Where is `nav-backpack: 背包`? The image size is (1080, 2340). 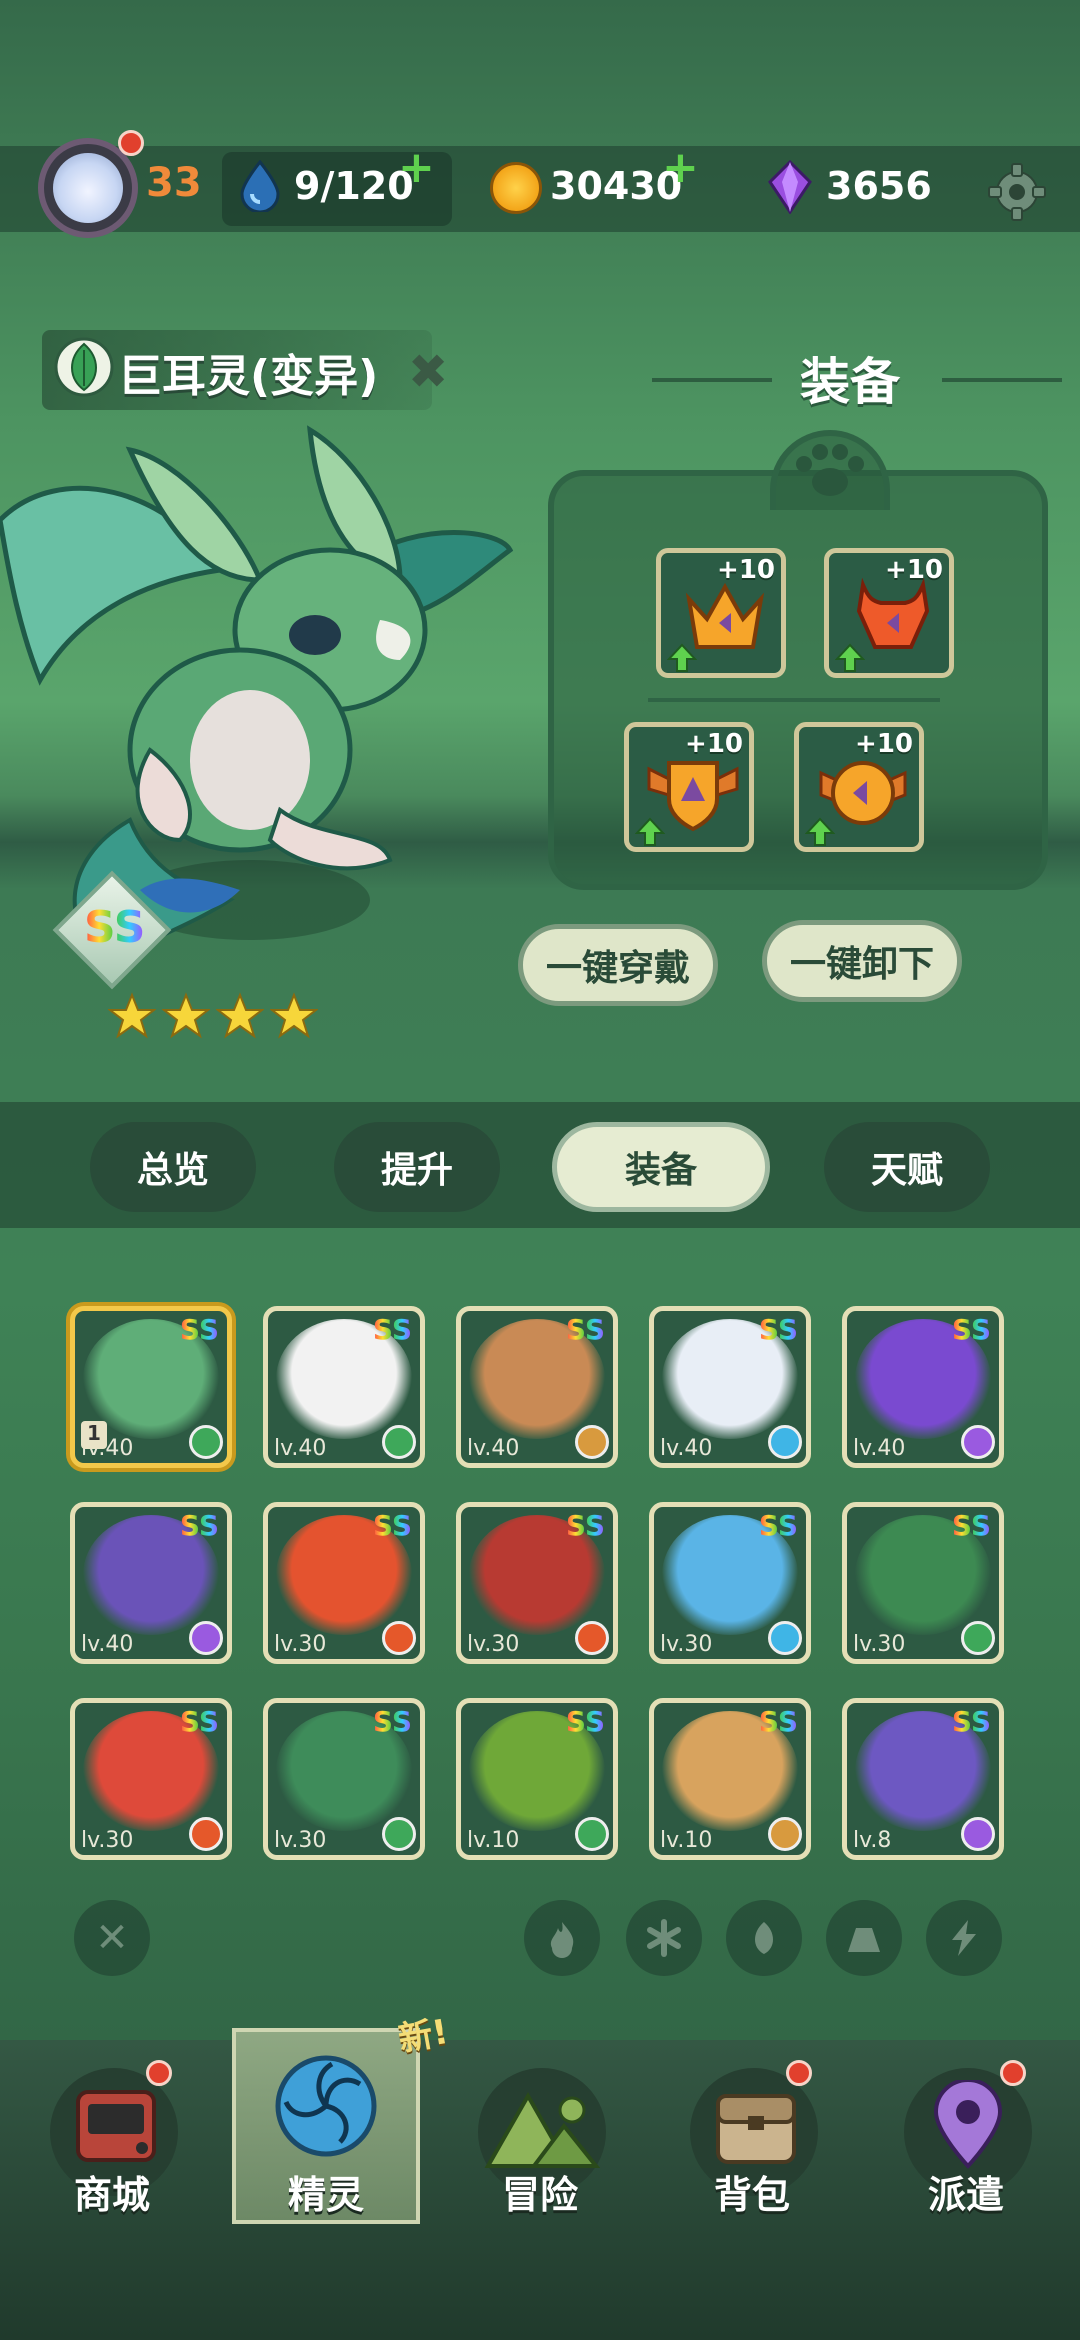 nav-backpack: 背包 is located at coordinates (752, 2160).